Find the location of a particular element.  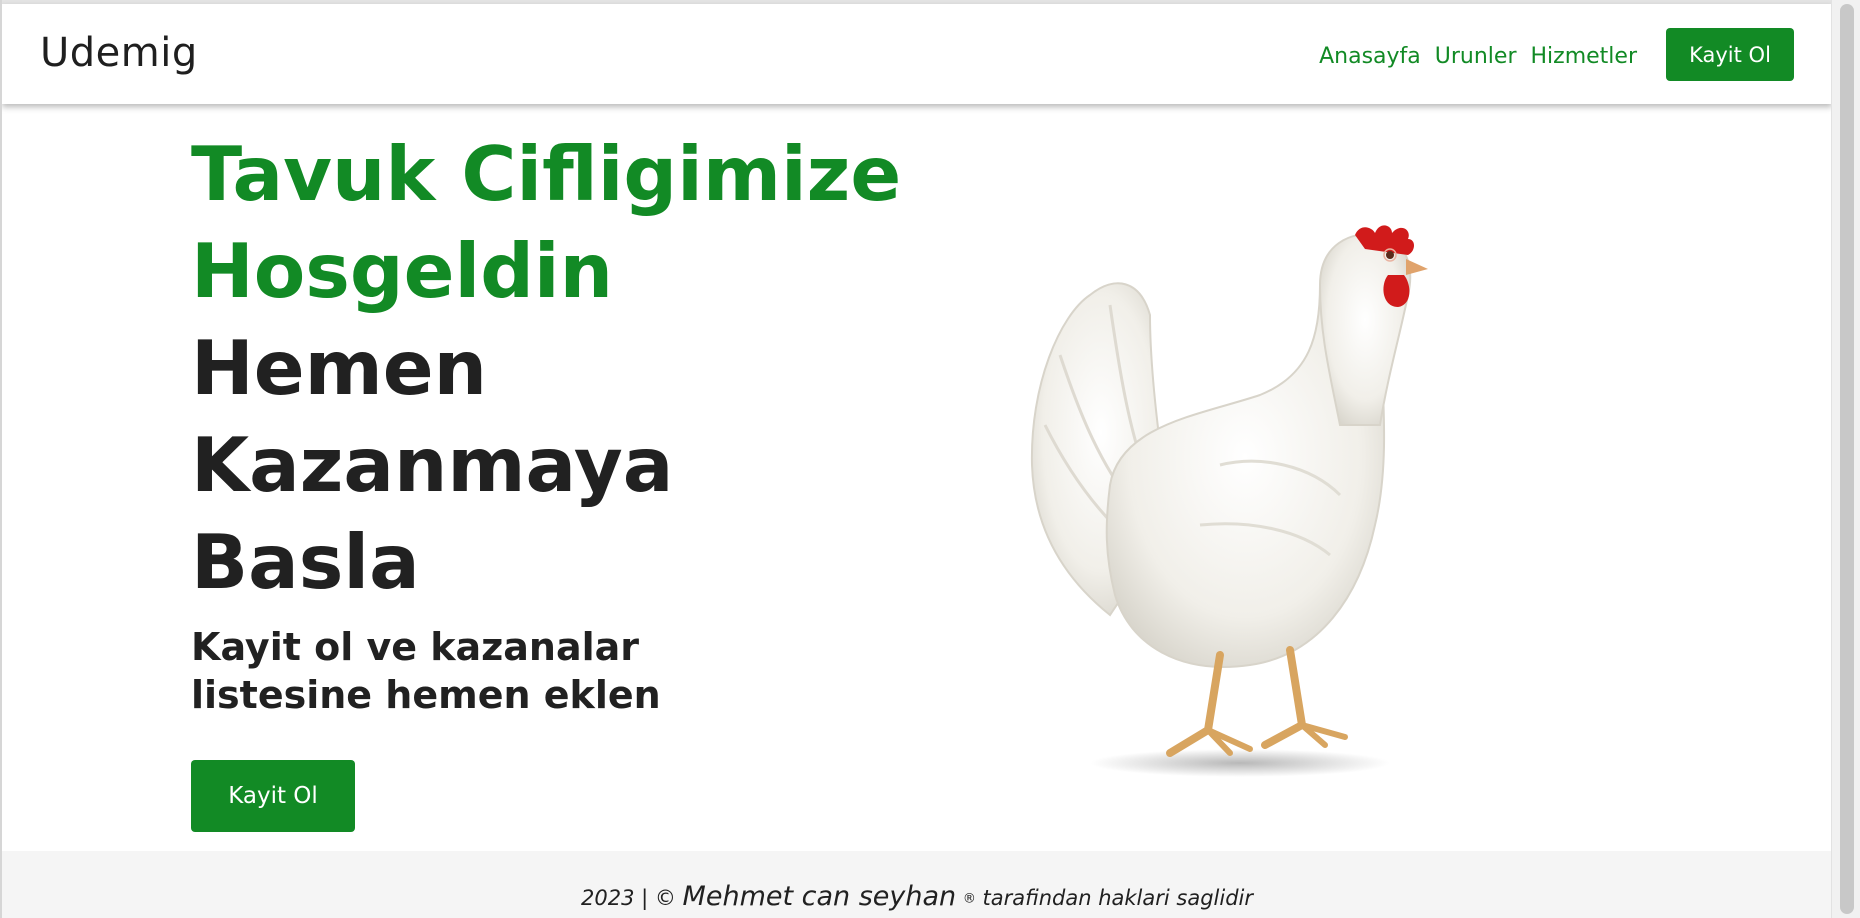

hero-signup-button: Kayit Ol is located at coordinates (273, 796).